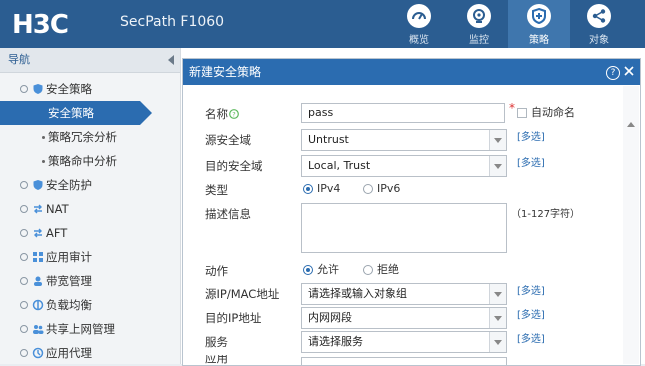 The width and height of the screenshot is (645, 366). I want to click on name-label: 名称?, so click(222, 114).